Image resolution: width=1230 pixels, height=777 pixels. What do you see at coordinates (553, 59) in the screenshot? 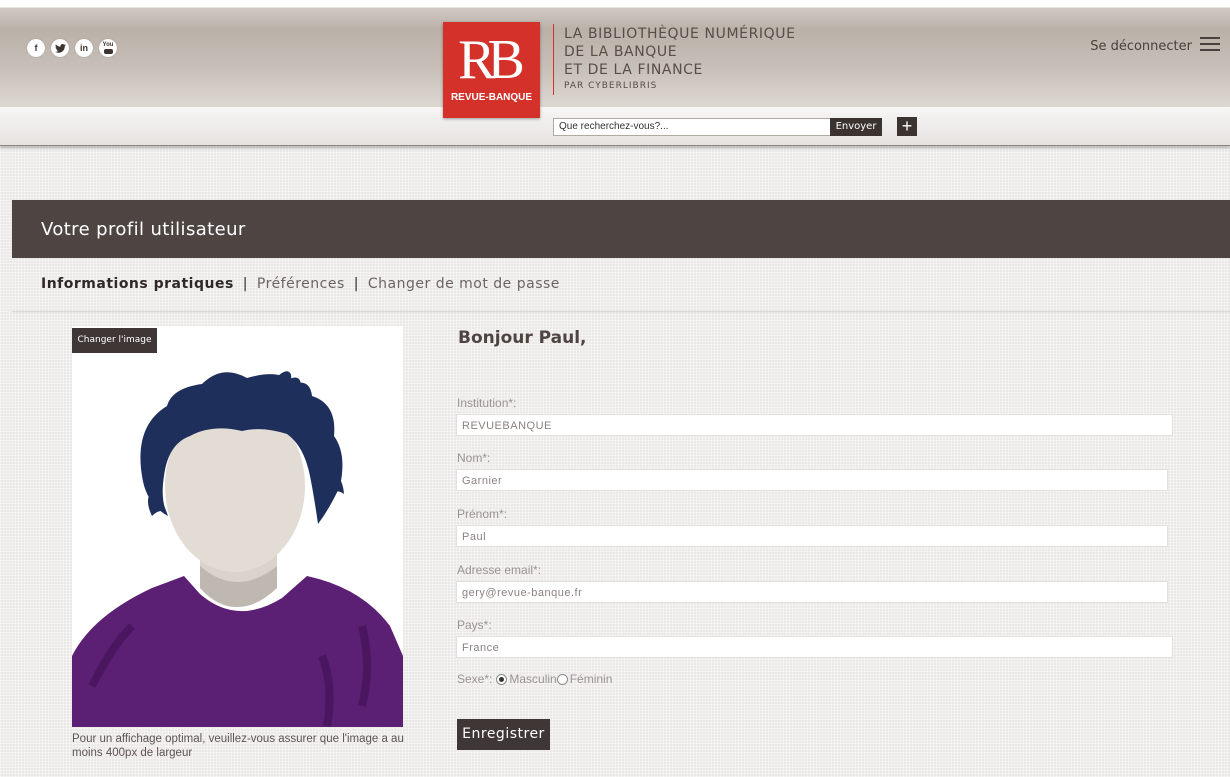
I see `brand-divider` at bounding box center [553, 59].